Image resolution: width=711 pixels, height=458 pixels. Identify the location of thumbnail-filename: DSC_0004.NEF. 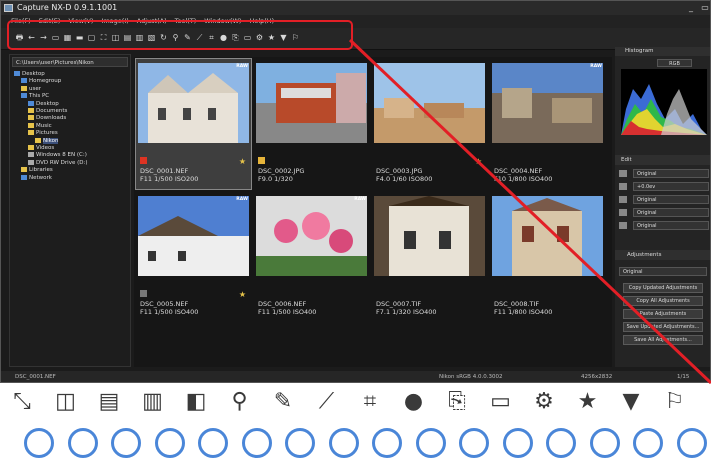
(518, 171).